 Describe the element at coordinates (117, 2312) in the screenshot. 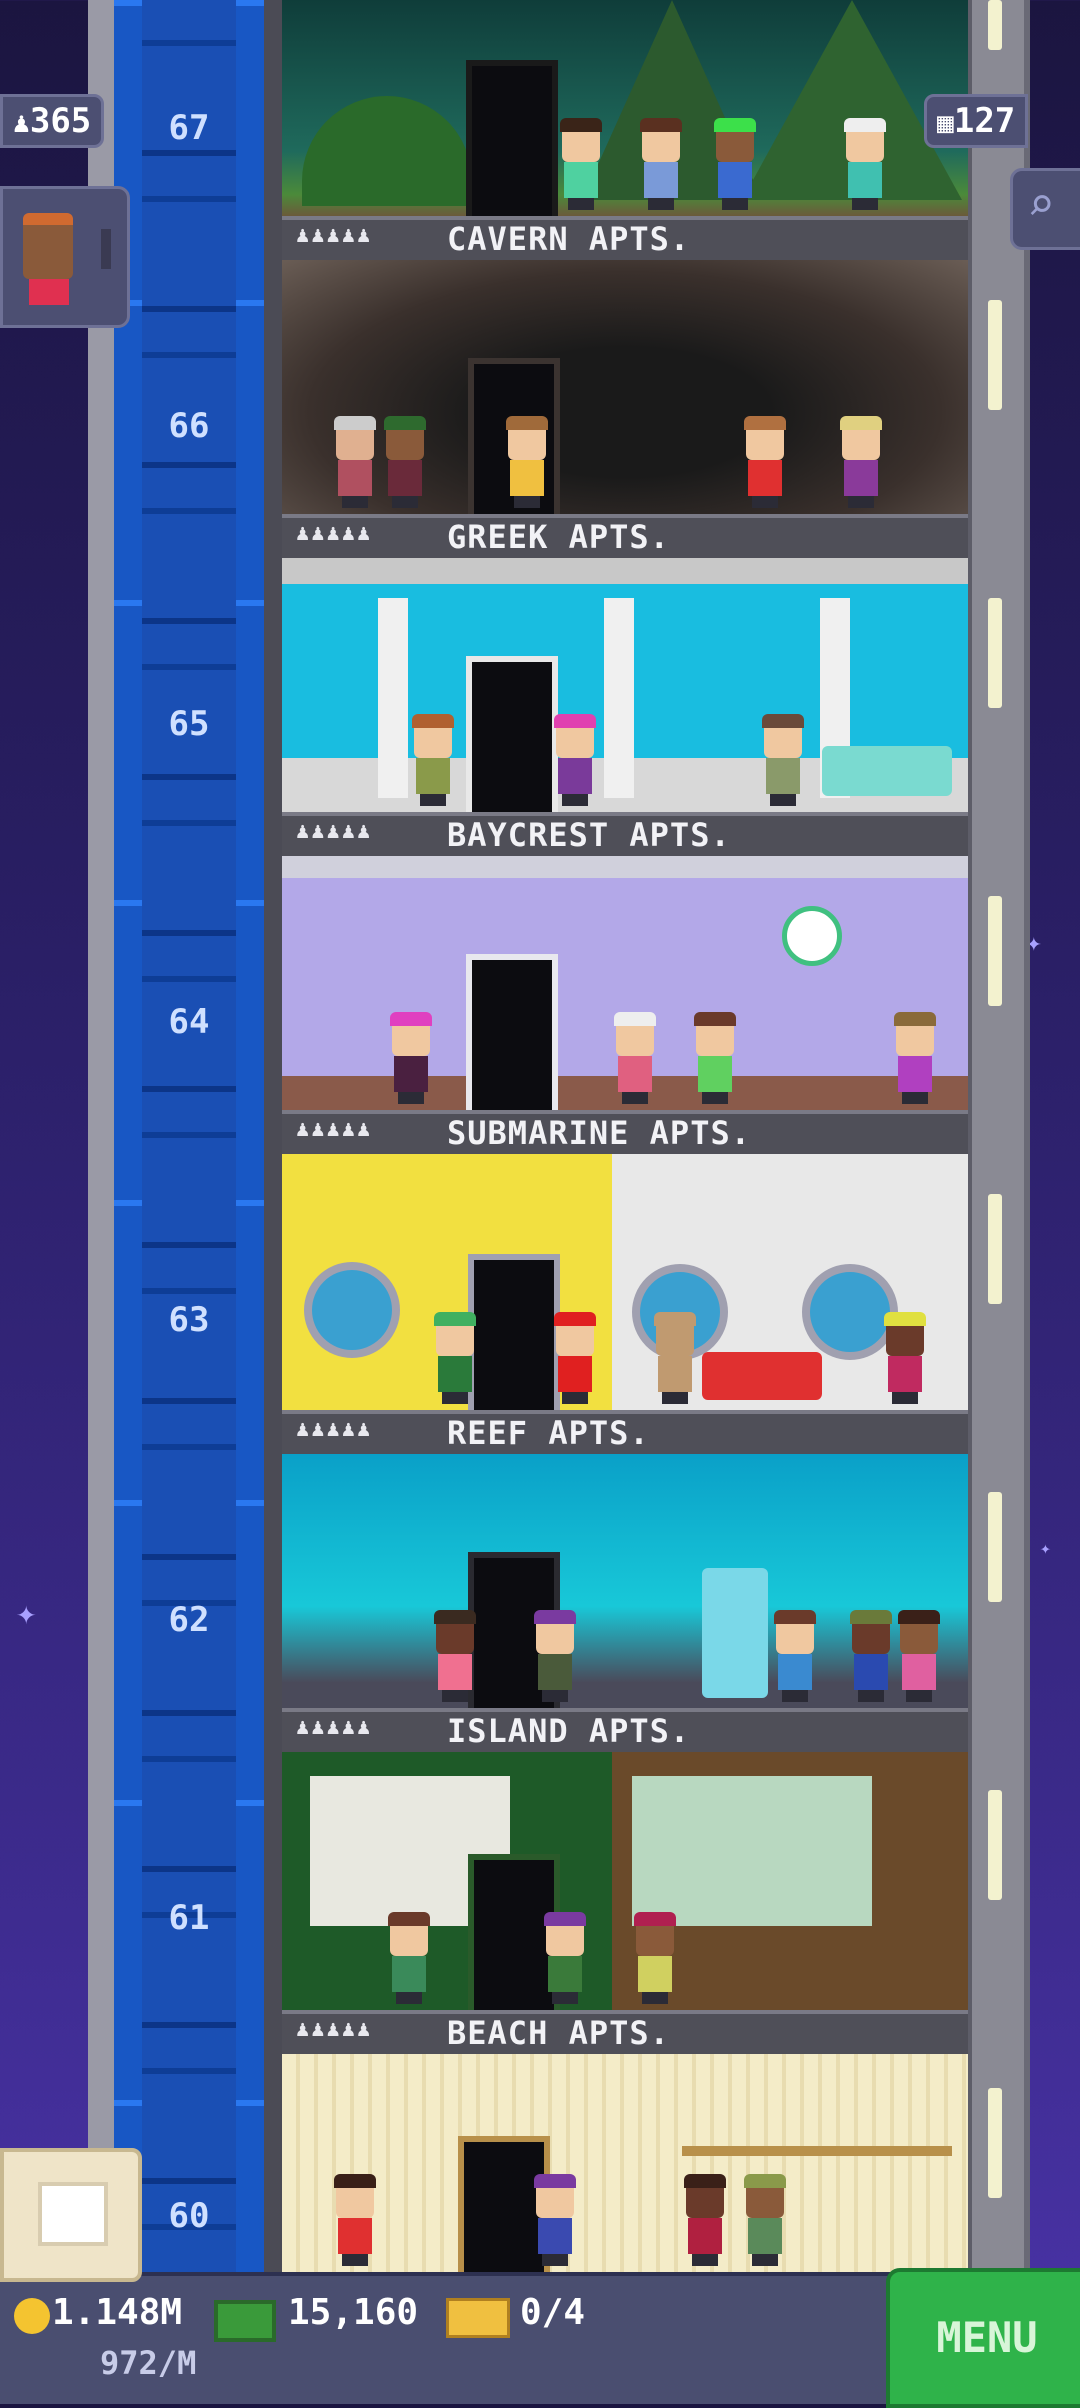

I see `coin-balance: 1.148M` at that location.